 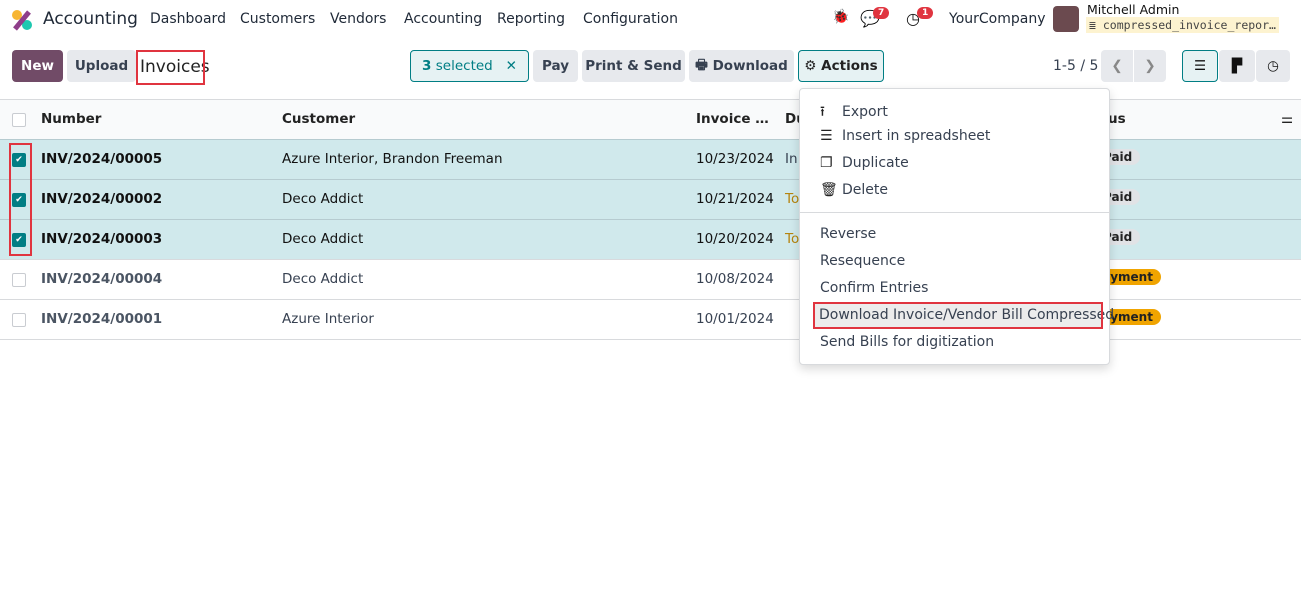 What do you see at coordinates (102, 159) in the screenshot?
I see `invoice-number: INV/2024/00005` at bounding box center [102, 159].